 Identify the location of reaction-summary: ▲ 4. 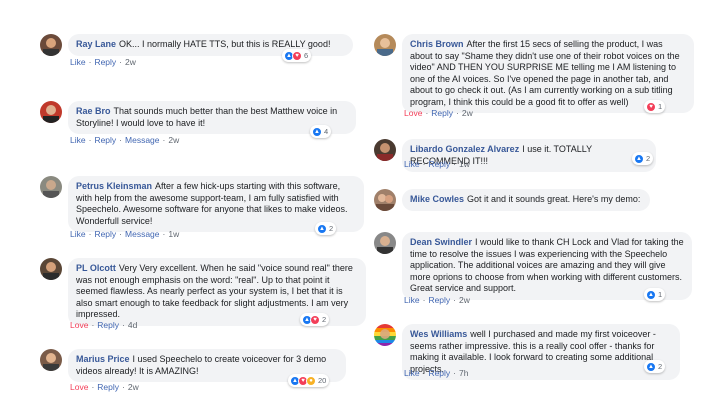
(321, 131).